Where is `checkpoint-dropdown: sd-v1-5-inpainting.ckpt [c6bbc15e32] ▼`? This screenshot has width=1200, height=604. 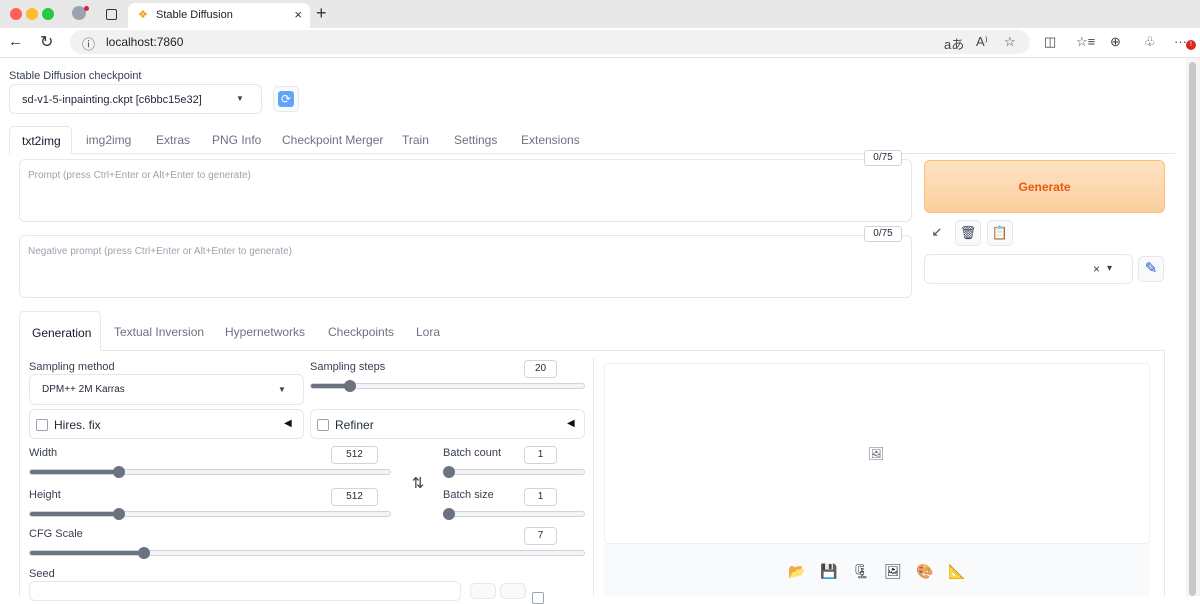 checkpoint-dropdown: sd-v1-5-inpainting.ckpt [c6bbc15e32] ▼ is located at coordinates (135, 99).